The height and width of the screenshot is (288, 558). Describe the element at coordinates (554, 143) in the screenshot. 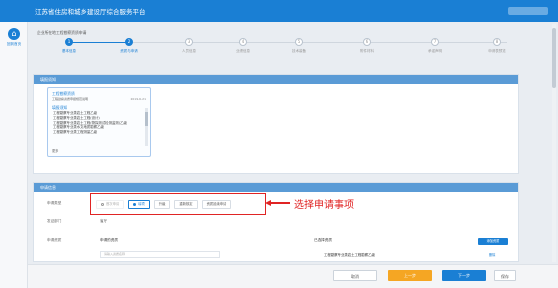

I see `page-scrollbar` at that location.